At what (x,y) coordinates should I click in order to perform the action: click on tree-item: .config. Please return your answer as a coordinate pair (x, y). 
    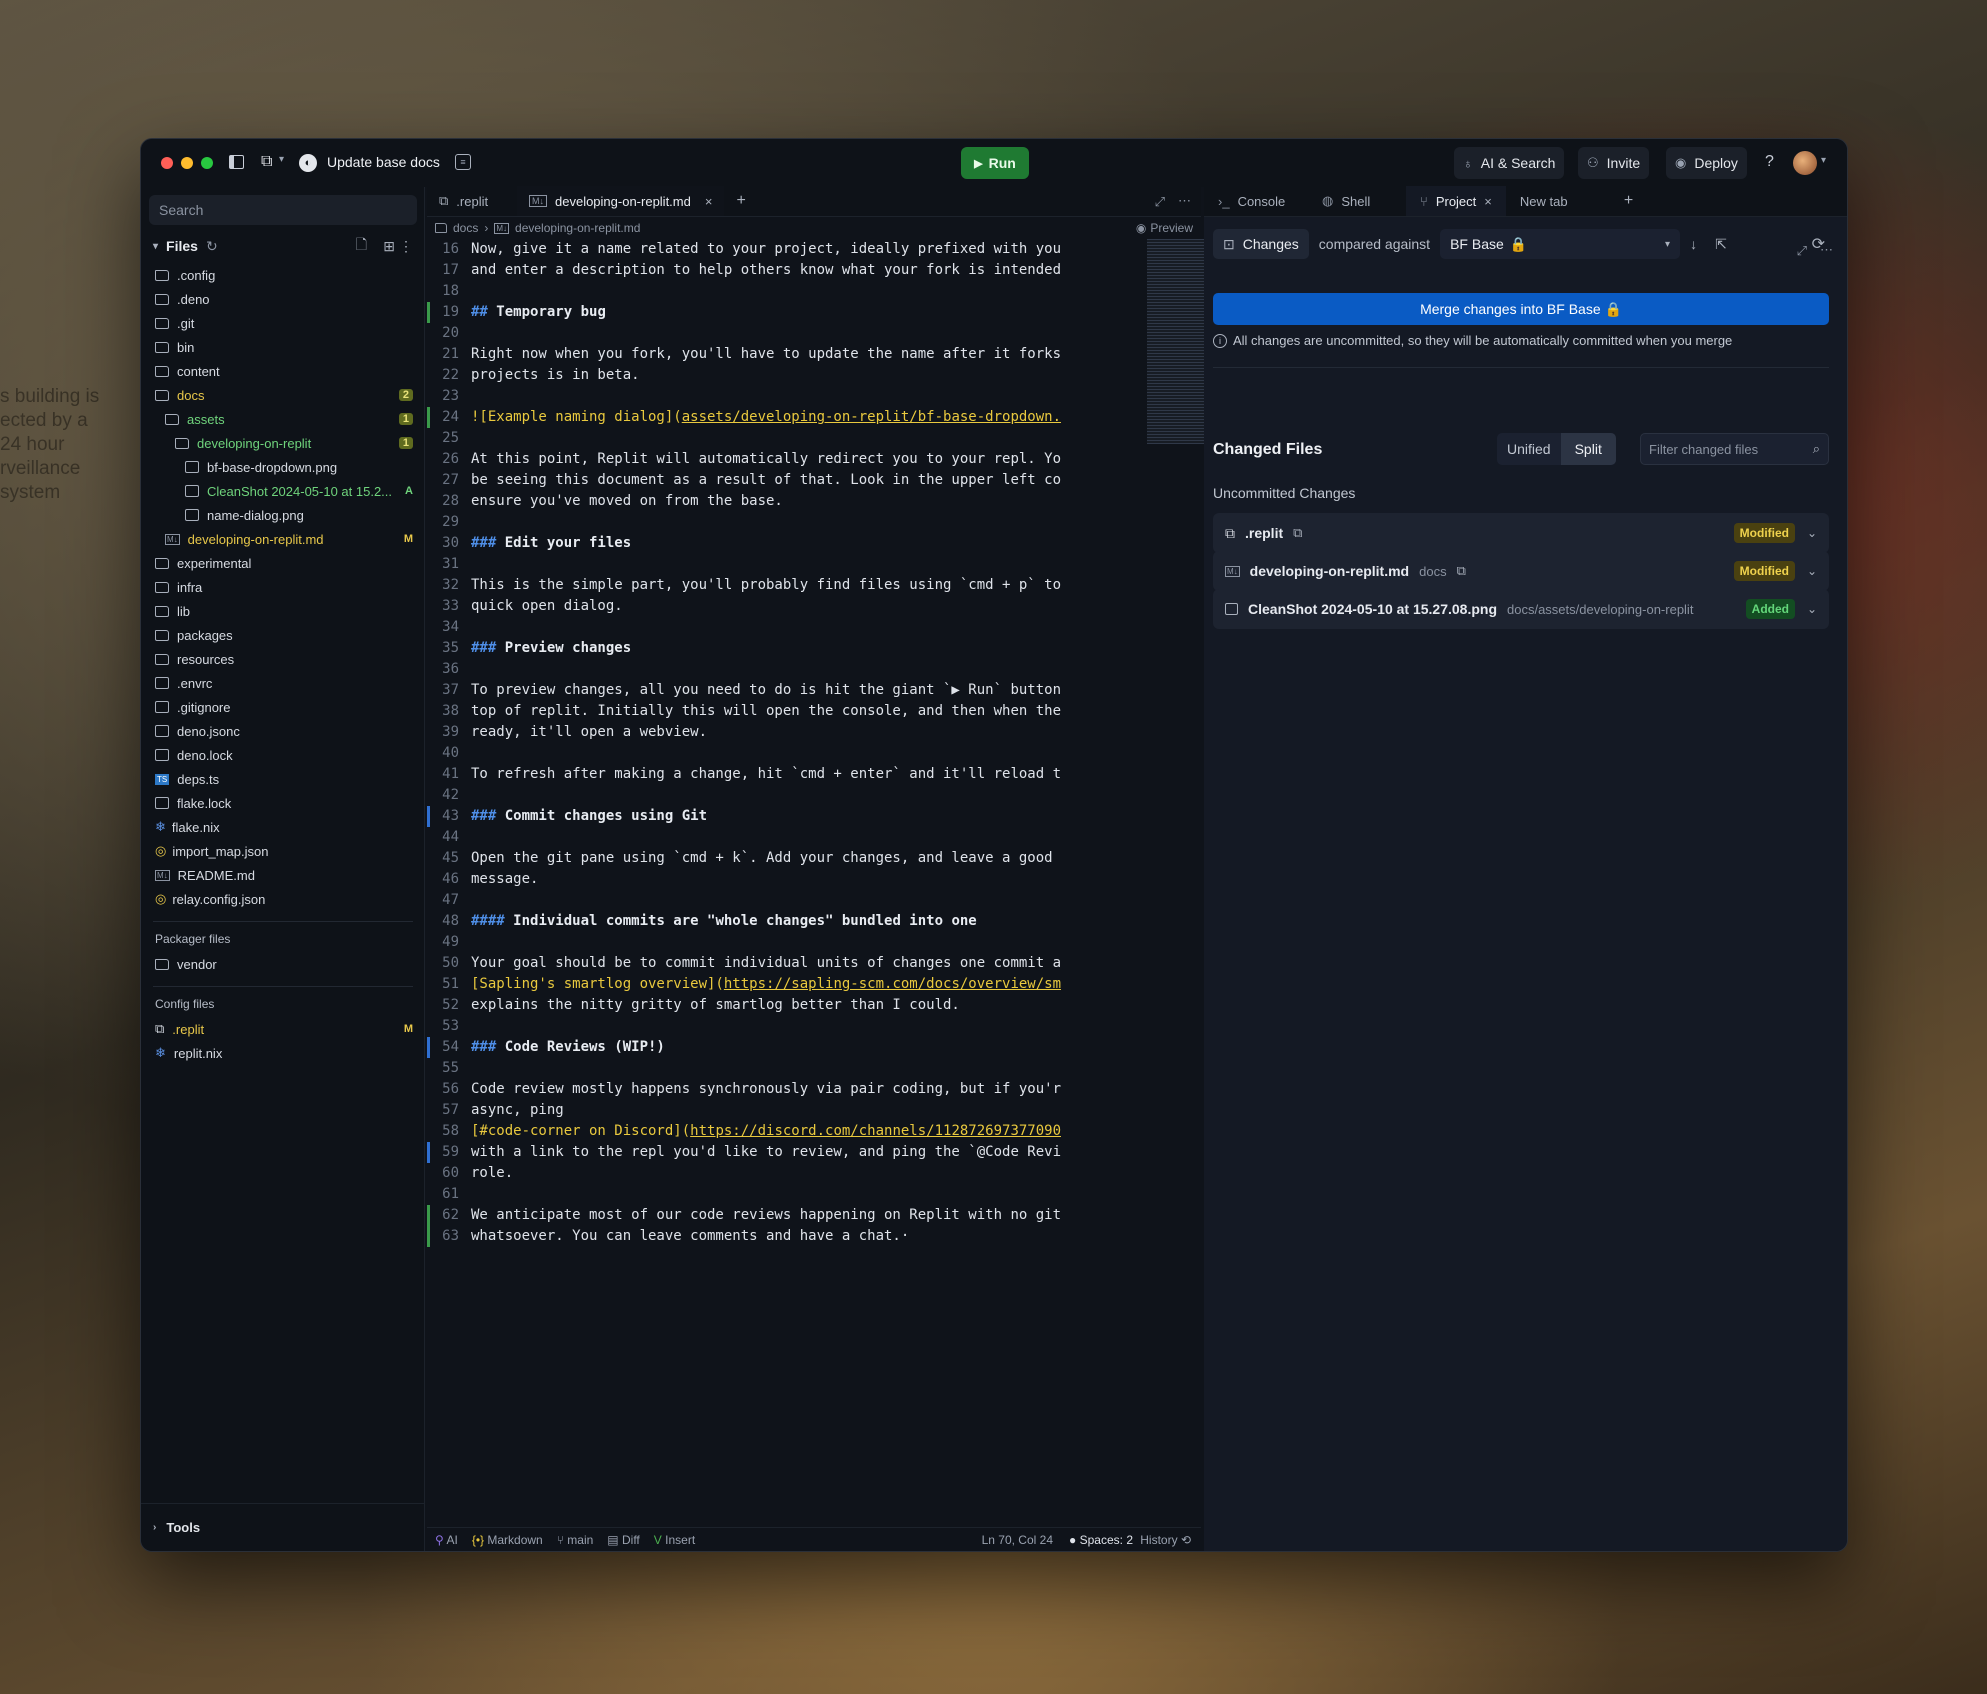
    Looking at the image, I should click on (283, 275).